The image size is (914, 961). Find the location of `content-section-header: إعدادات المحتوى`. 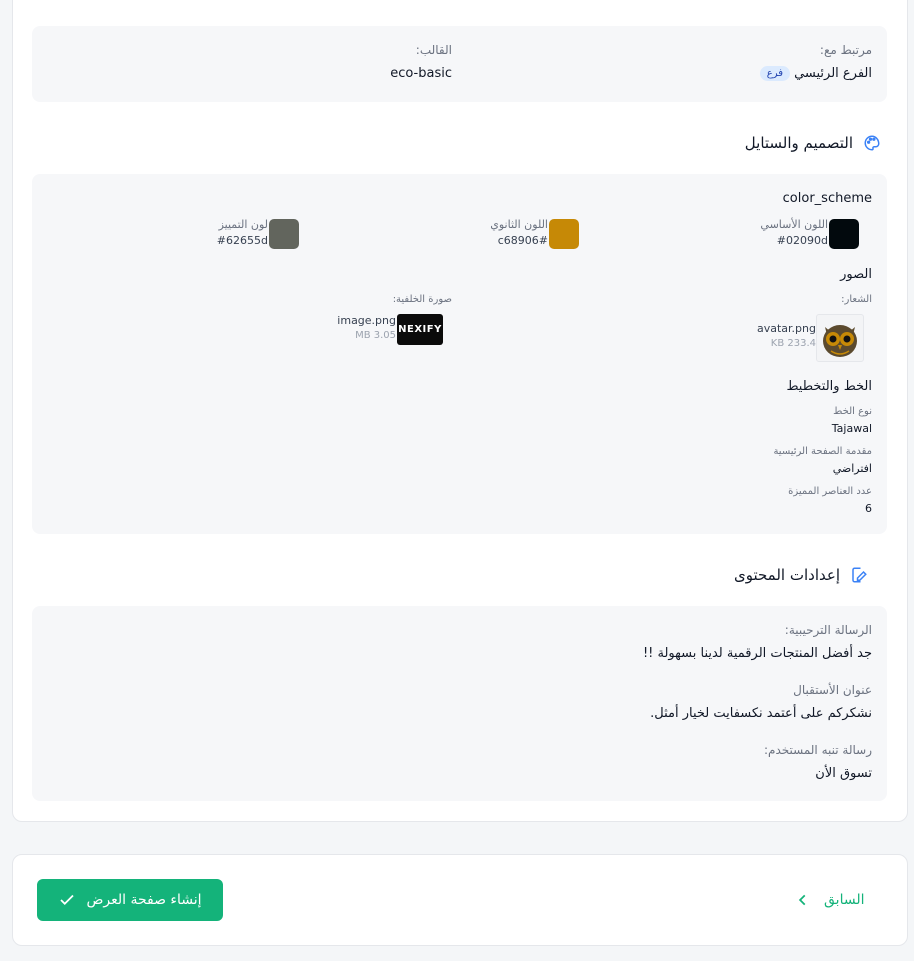

content-section-header: إعدادات المحتوى is located at coordinates (801, 575).